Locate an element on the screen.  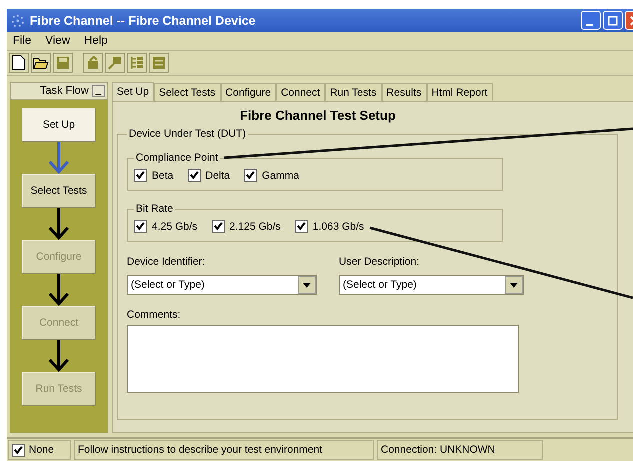
tab: Html Report is located at coordinates (459, 92).